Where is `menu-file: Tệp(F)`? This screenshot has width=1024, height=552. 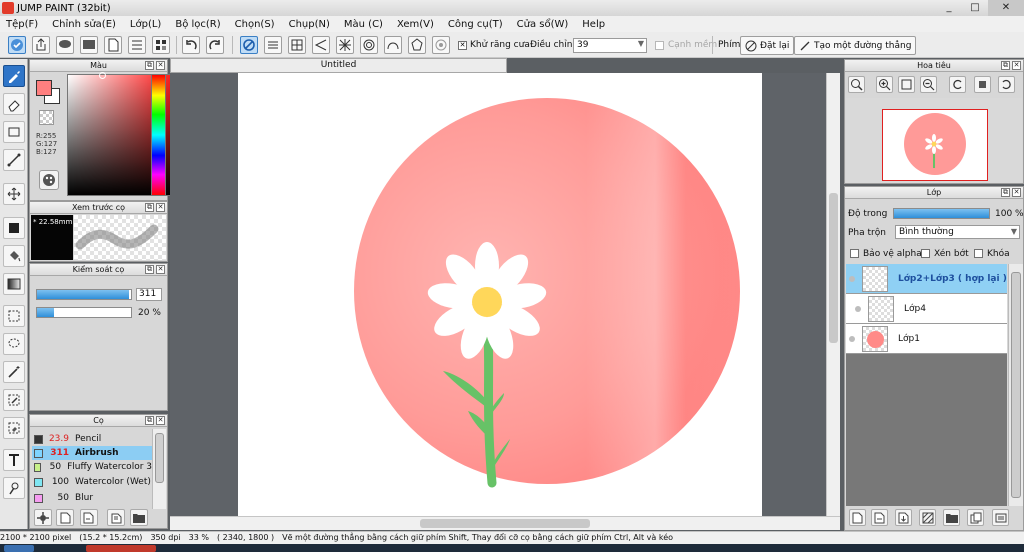 menu-file: Tệp(F) is located at coordinates (22, 24).